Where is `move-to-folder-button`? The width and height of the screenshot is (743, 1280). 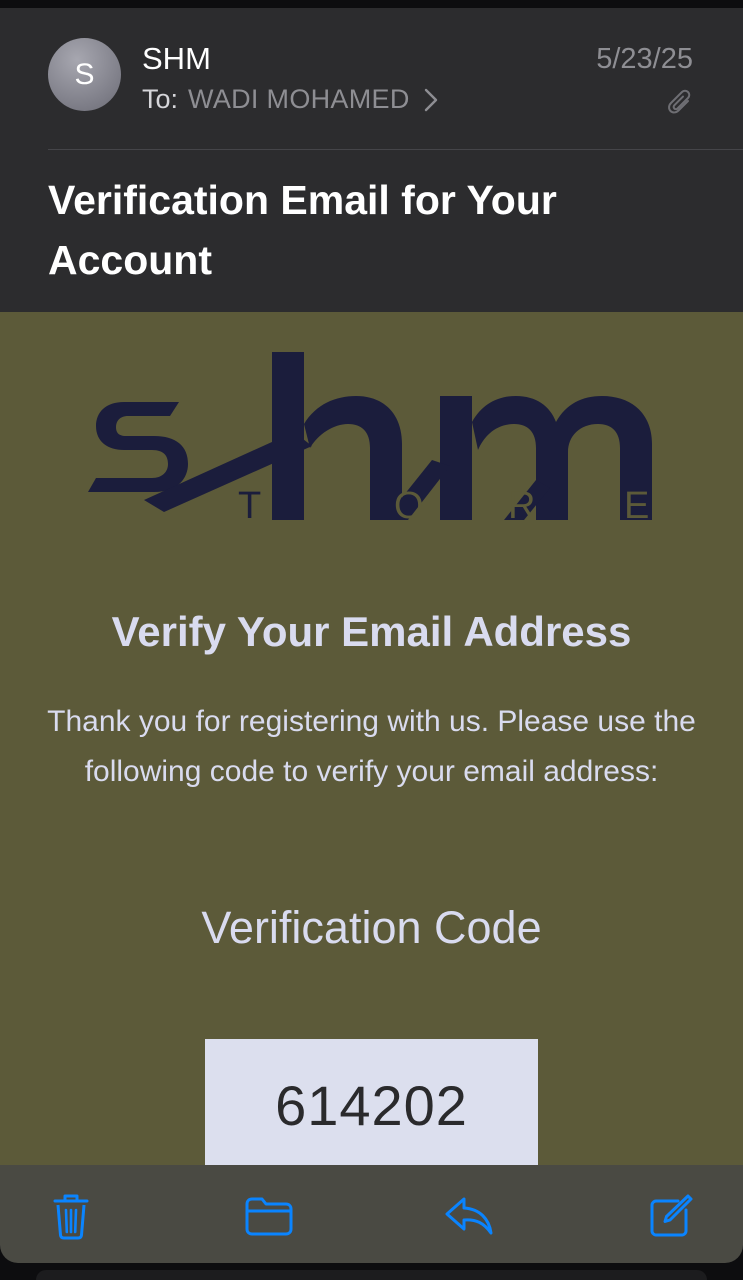
move-to-folder-button is located at coordinates (269, 1216).